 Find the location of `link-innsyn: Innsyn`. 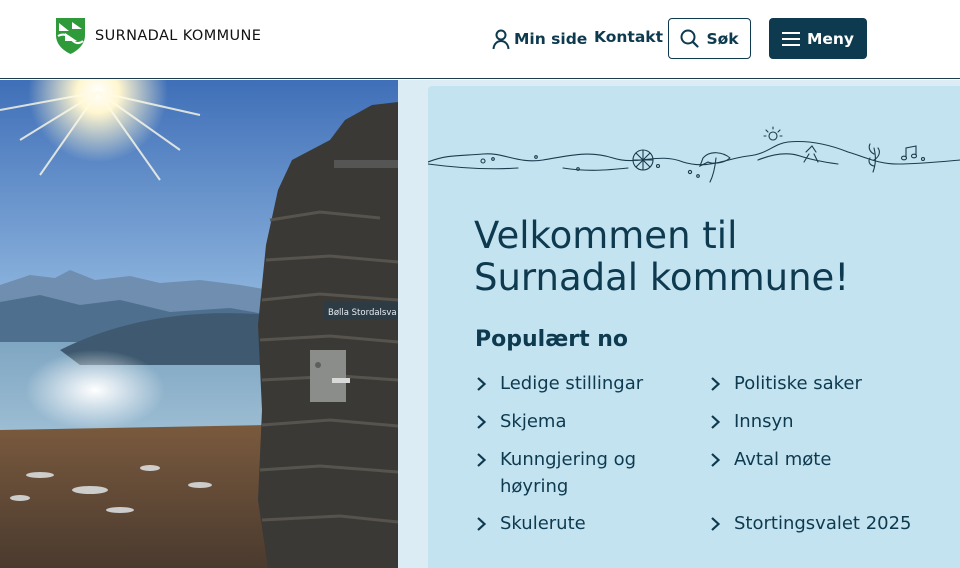

link-innsyn: Innsyn is located at coordinates (752, 421).